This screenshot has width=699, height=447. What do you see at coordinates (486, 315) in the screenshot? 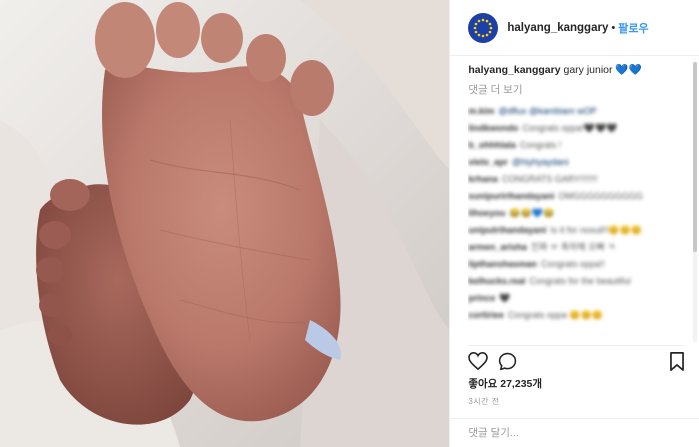
I see `comment-username: cortiriee` at bounding box center [486, 315].